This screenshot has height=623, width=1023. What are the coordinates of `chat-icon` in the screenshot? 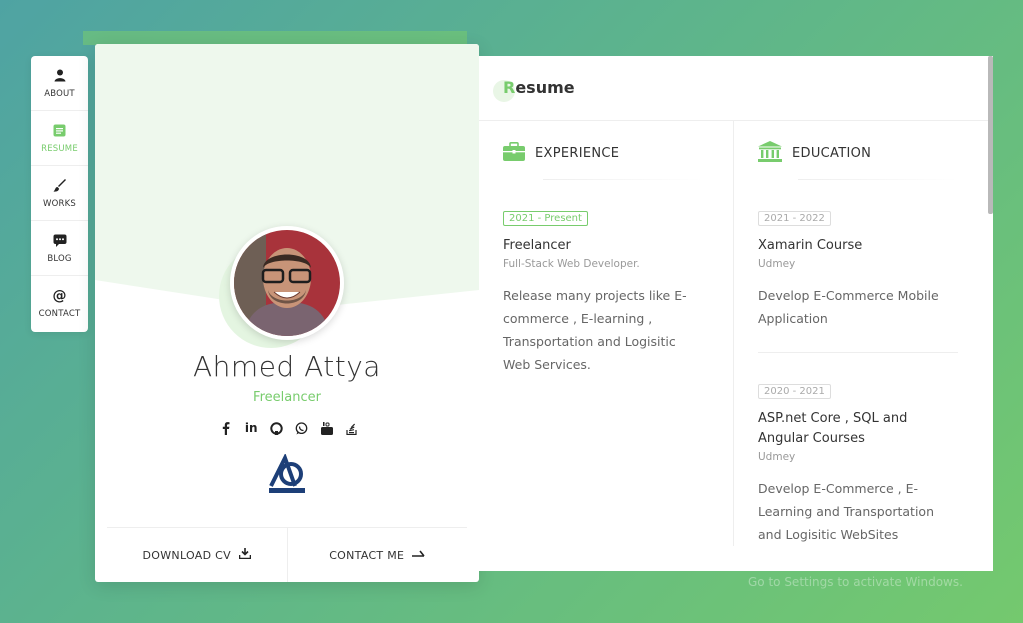 It's located at (60, 241).